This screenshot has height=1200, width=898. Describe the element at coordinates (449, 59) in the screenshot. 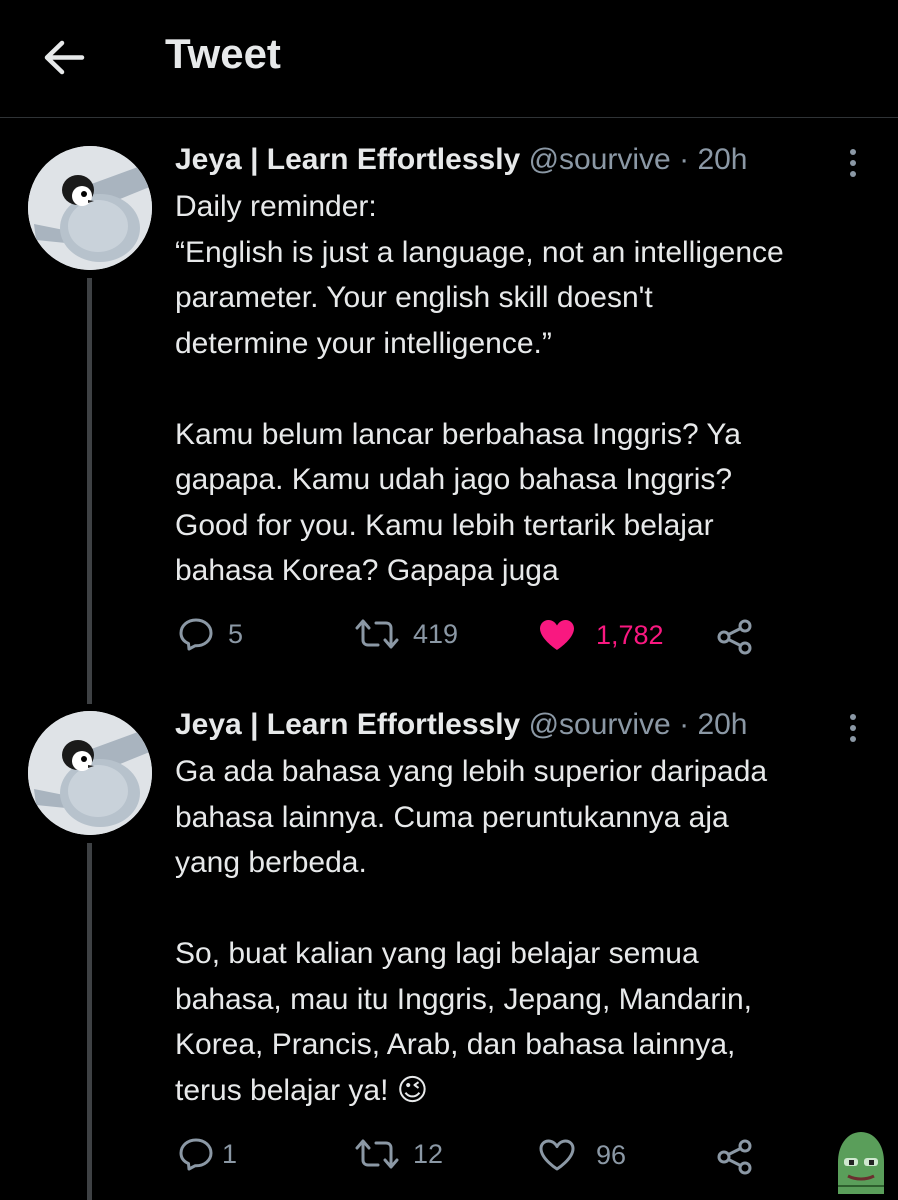

I see `top-bar: Tweet` at that location.